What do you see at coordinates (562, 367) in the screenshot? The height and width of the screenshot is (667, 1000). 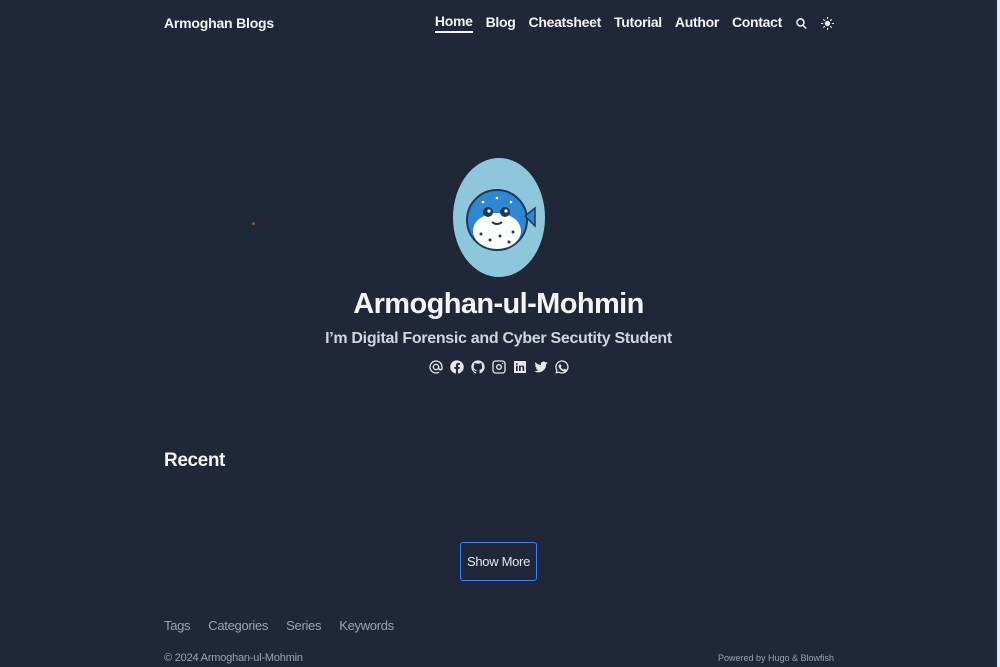 I see `whatsapp-icon` at bounding box center [562, 367].